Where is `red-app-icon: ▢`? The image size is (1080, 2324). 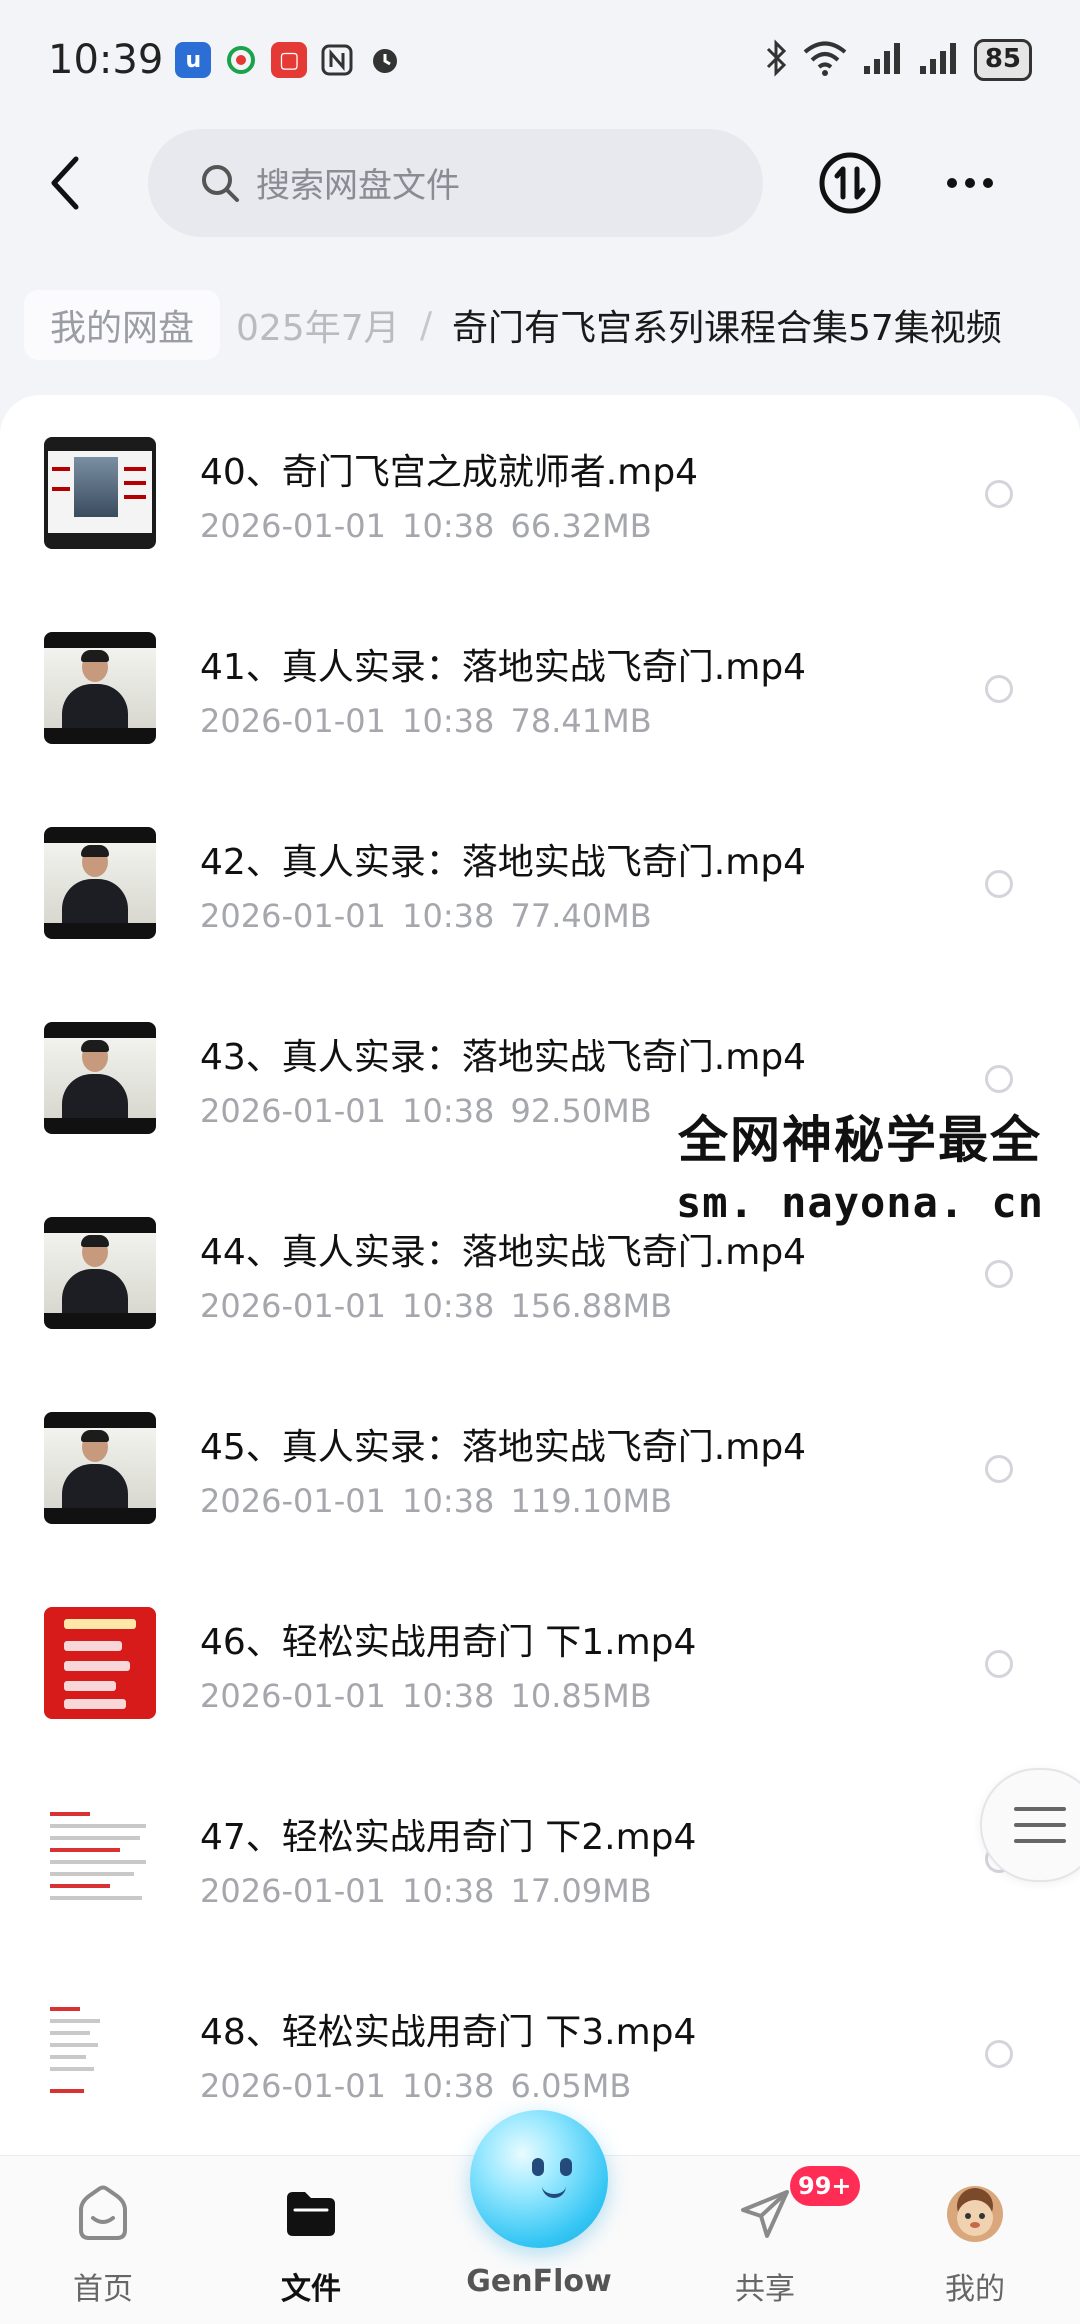 red-app-icon: ▢ is located at coordinates (289, 60).